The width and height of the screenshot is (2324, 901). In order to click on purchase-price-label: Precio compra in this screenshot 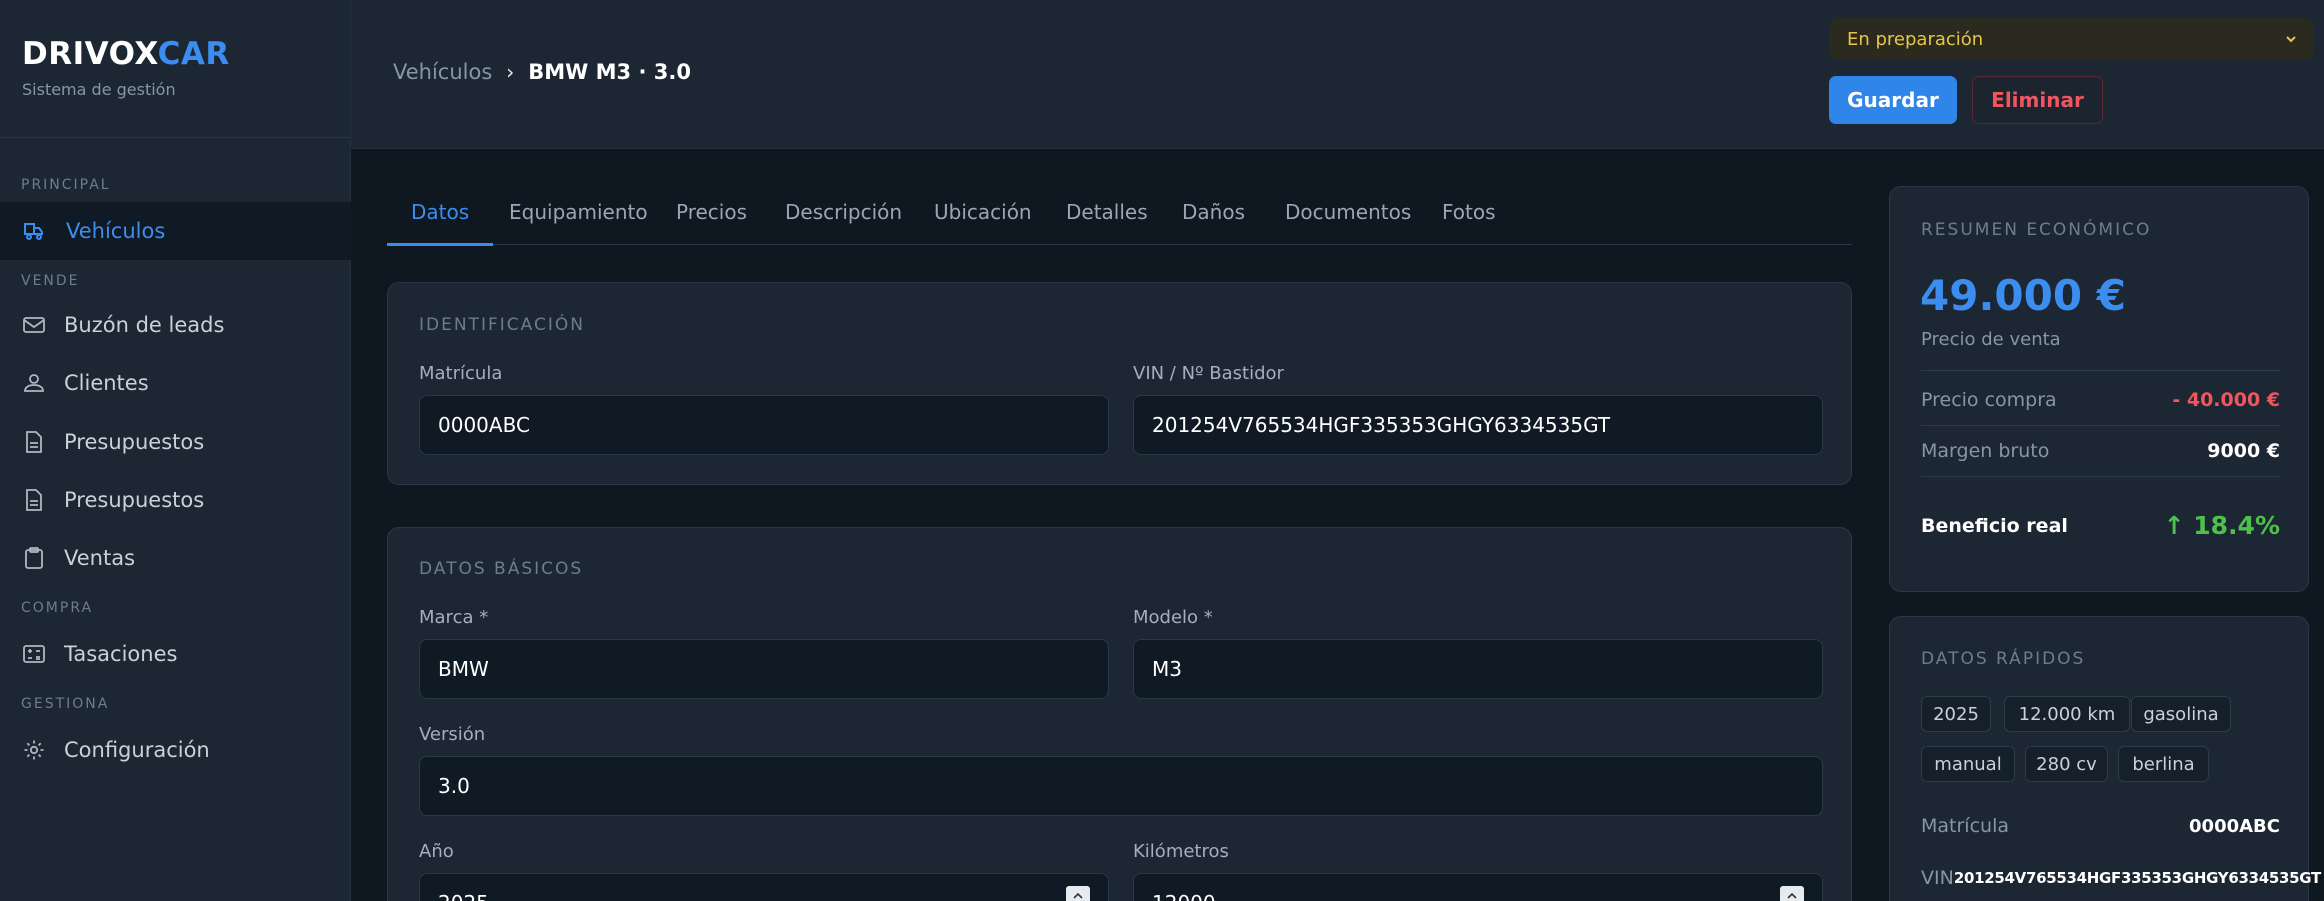, I will do `click(1989, 400)`.